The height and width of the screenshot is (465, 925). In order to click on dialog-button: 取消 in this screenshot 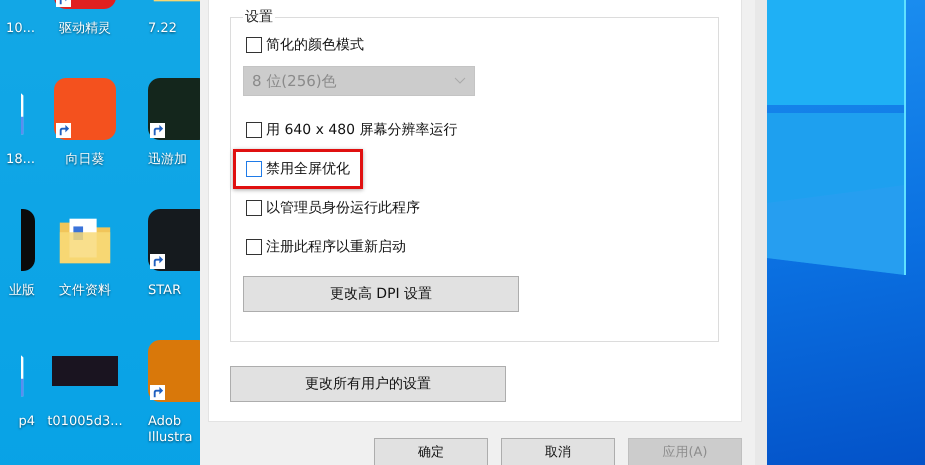, I will do `click(558, 451)`.